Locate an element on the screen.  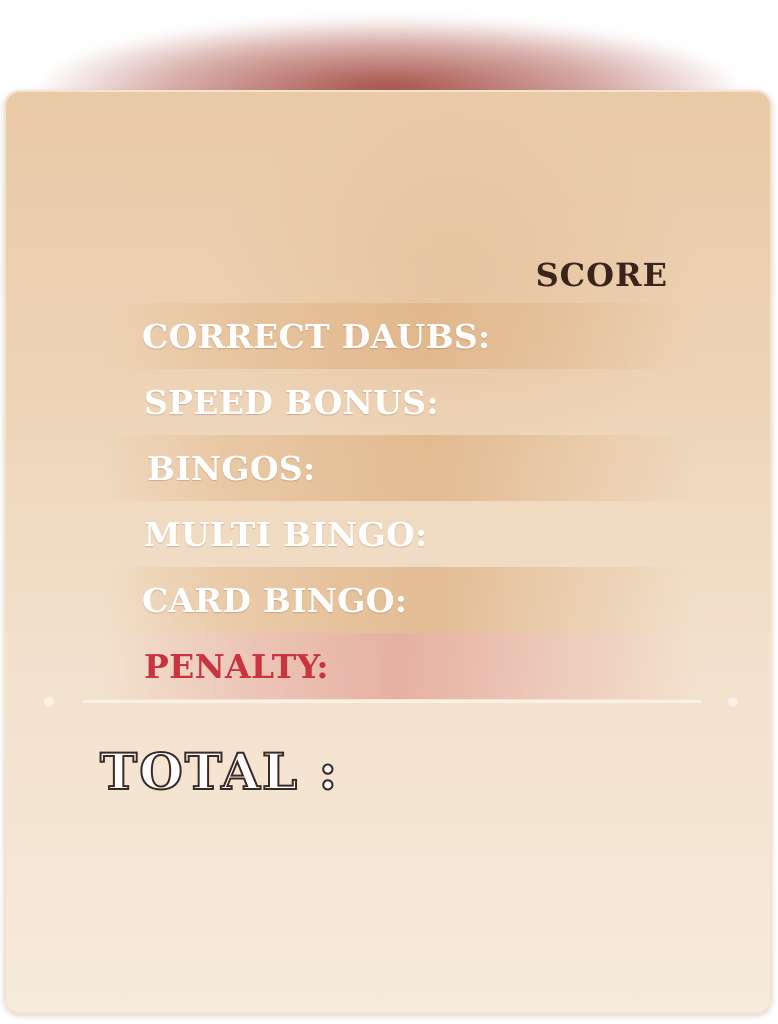
score-row-multi-bingo: MULTI BINGO: is located at coordinates (399, 534).